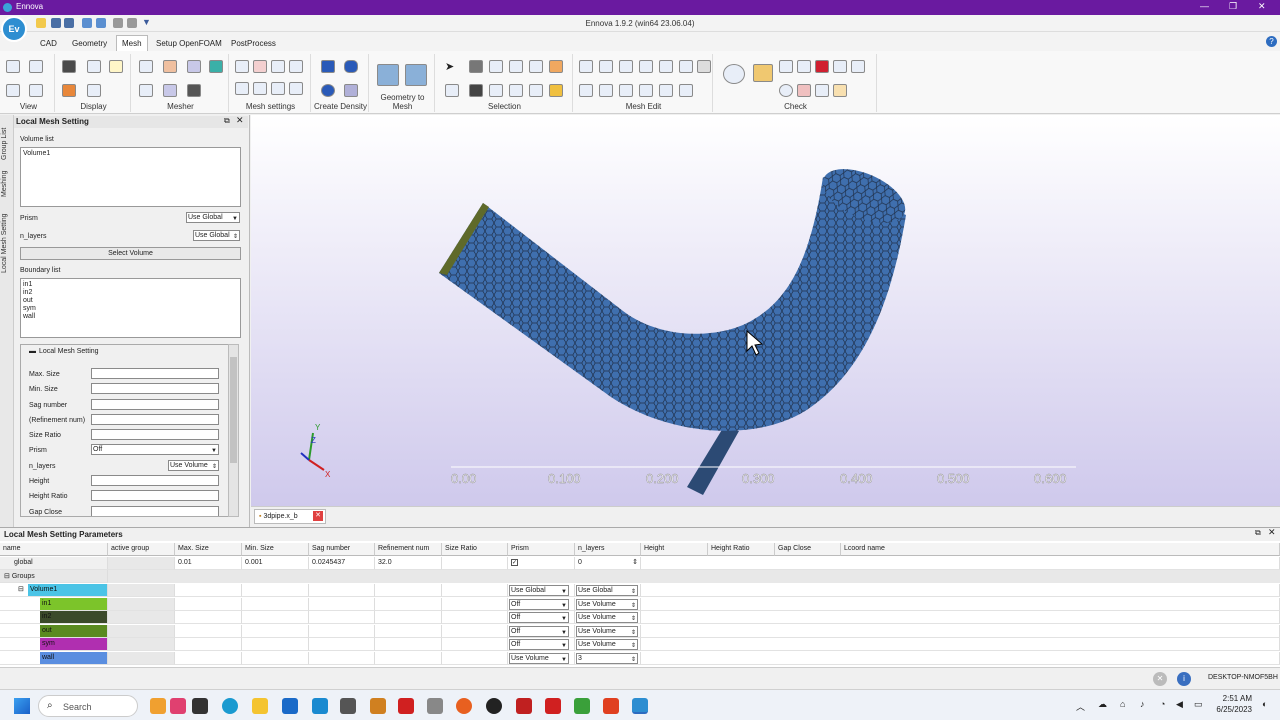 The width and height of the screenshot is (1280, 720). What do you see at coordinates (278, 66) in the screenshot?
I see `curve-setting-icon` at bounding box center [278, 66].